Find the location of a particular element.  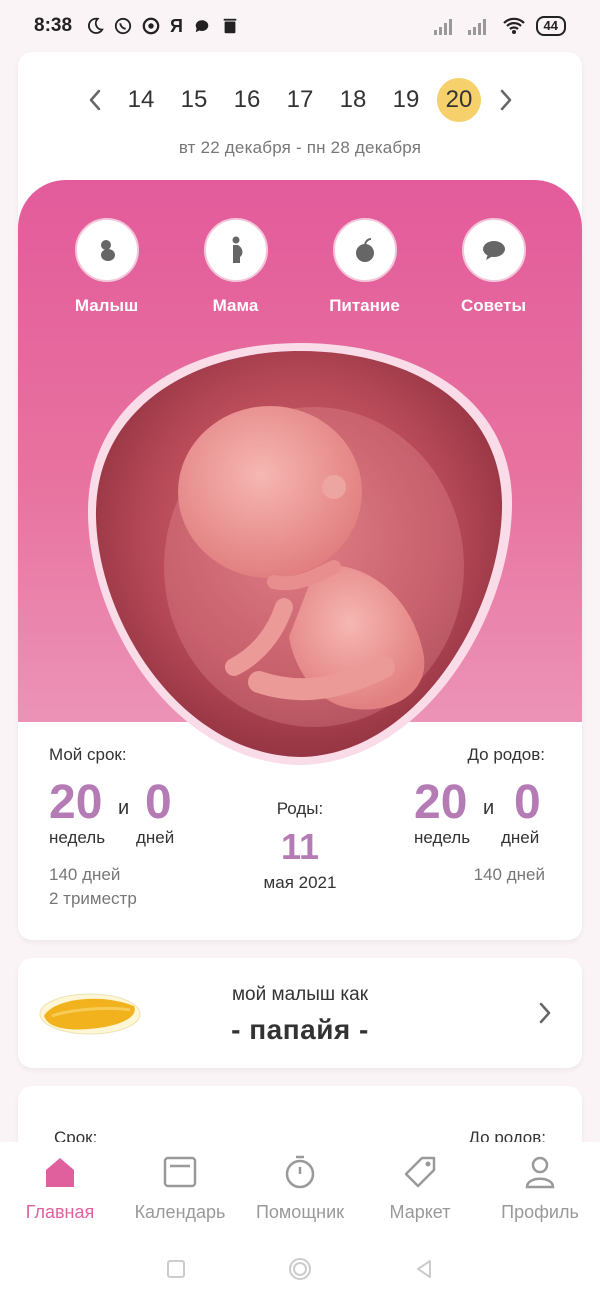

week-19: 19 is located at coordinates (406, 100).